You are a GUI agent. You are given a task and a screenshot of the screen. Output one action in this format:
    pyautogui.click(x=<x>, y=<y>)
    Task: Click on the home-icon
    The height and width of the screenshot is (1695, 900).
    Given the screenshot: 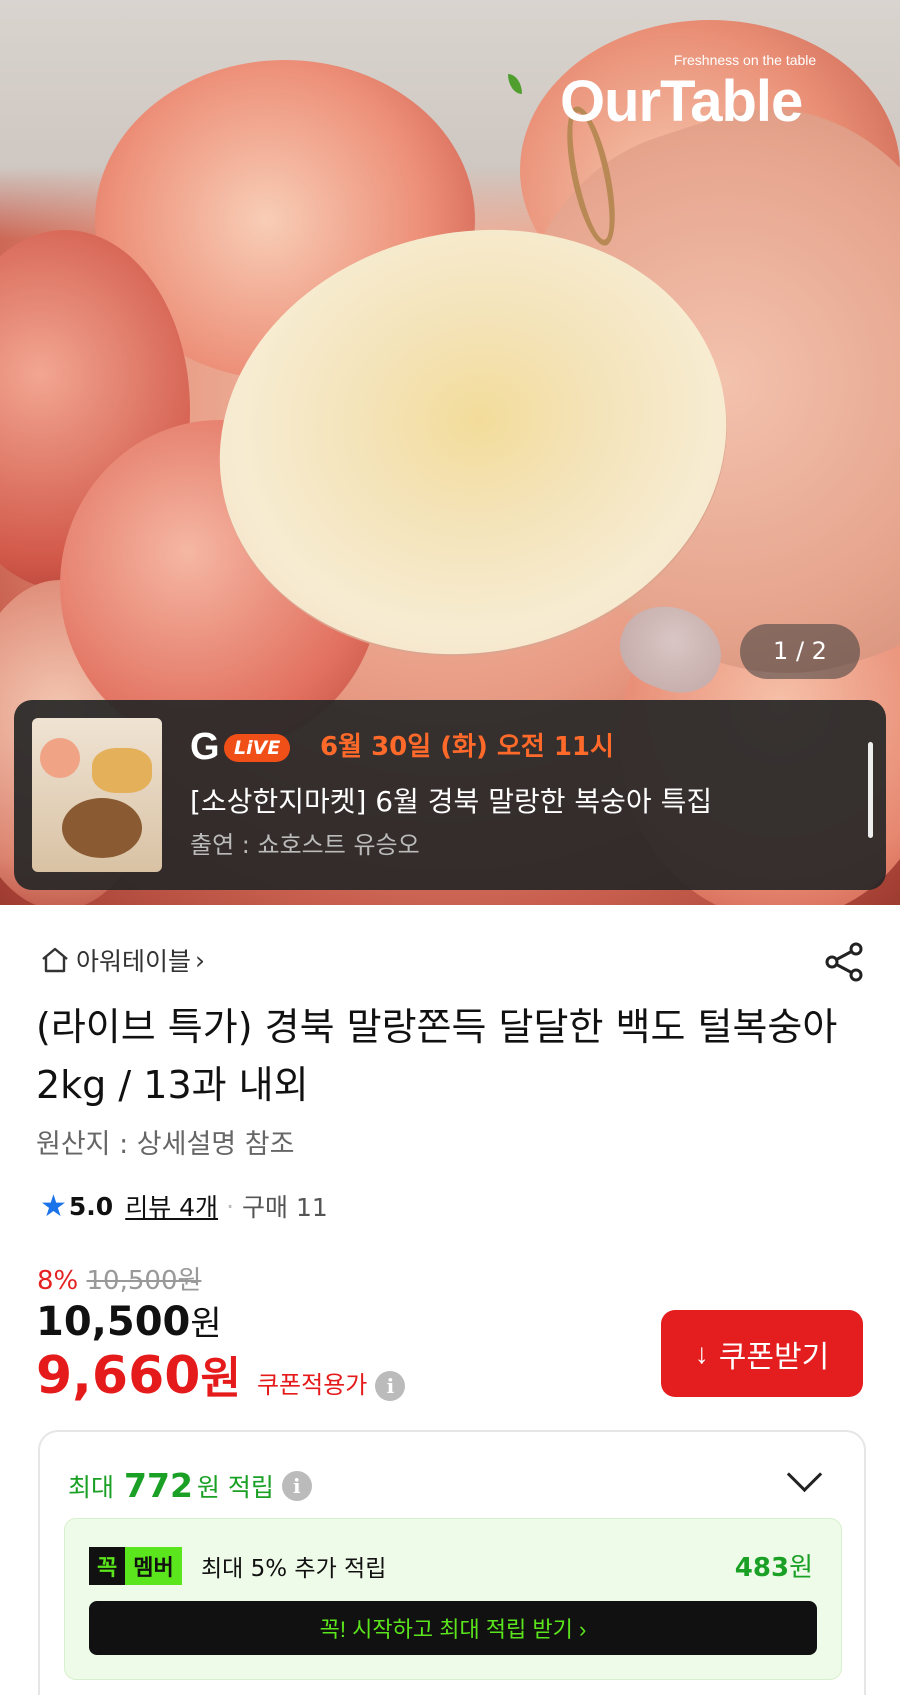 What is the action you would take?
    pyautogui.click(x=55, y=960)
    